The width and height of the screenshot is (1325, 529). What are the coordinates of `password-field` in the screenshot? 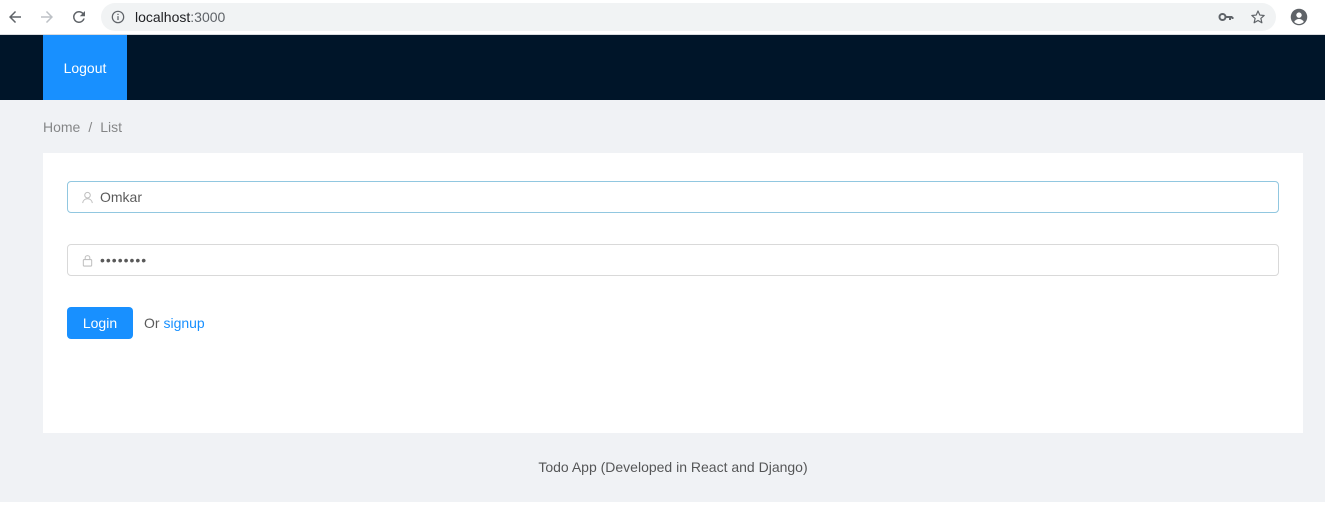 It's located at (673, 260).